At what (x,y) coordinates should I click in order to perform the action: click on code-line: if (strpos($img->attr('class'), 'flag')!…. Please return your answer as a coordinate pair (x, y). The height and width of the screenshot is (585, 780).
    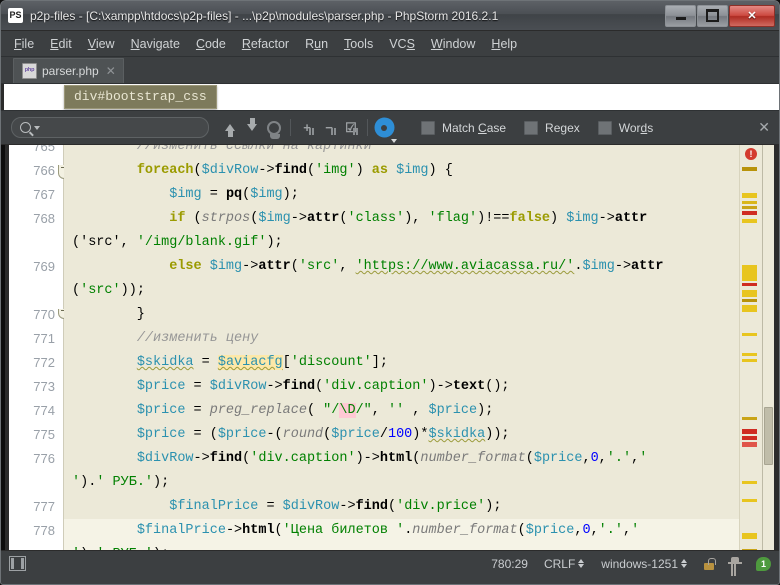
    Looking at the image, I should click on (401, 219).